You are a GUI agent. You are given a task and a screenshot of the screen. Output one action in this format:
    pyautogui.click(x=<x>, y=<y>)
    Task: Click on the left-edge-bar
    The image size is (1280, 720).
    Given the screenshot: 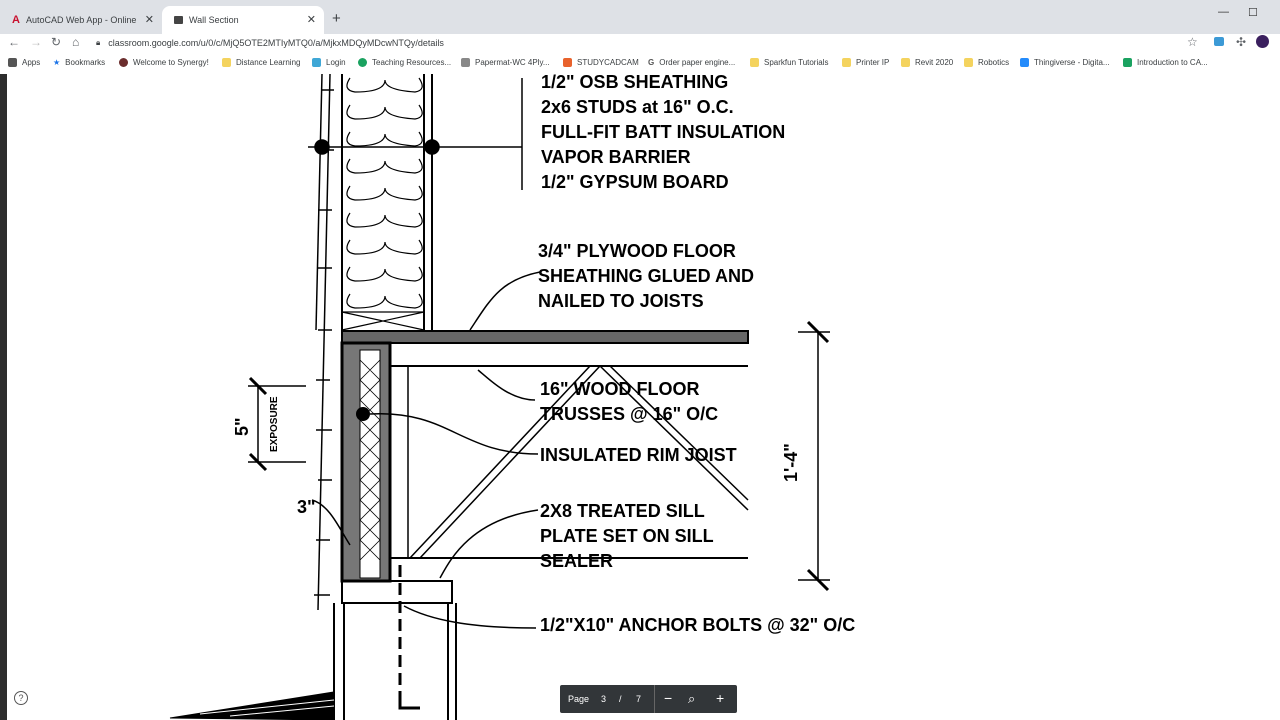 What is the action you would take?
    pyautogui.click(x=3, y=397)
    